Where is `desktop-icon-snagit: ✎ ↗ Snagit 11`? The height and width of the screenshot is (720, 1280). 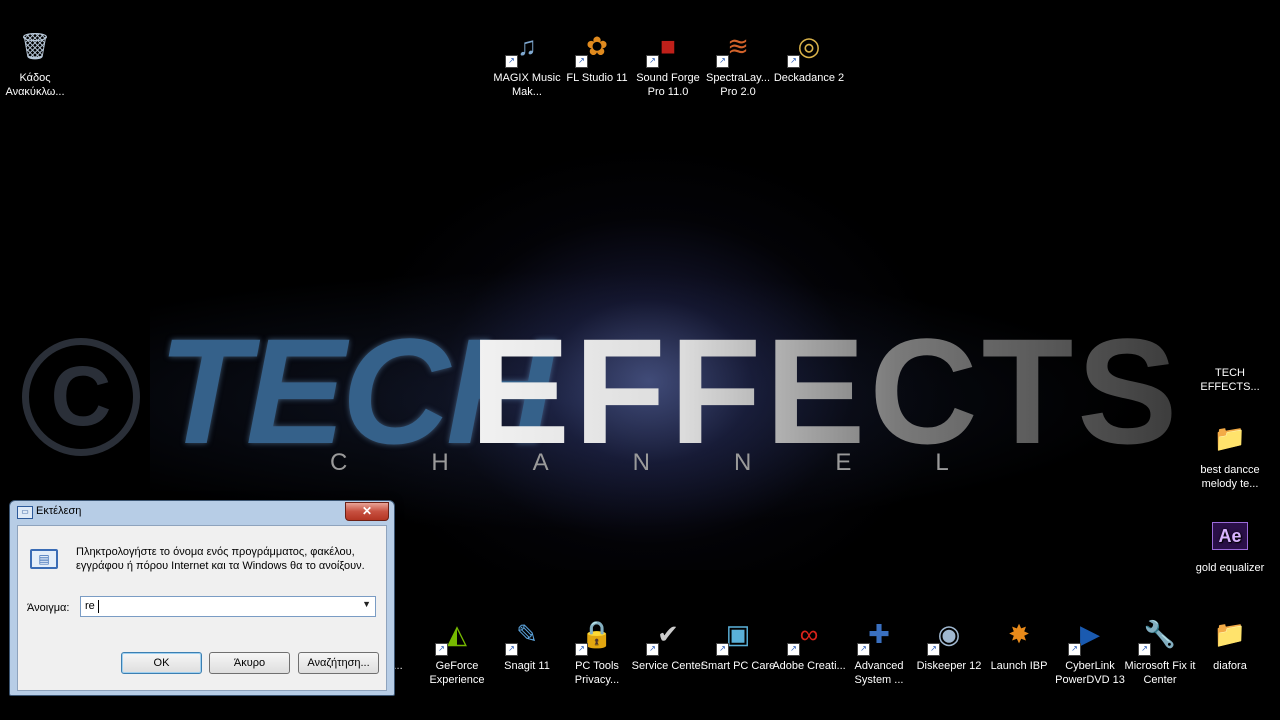 desktop-icon-snagit: ✎ ↗ Snagit 11 is located at coordinates (527, 642).